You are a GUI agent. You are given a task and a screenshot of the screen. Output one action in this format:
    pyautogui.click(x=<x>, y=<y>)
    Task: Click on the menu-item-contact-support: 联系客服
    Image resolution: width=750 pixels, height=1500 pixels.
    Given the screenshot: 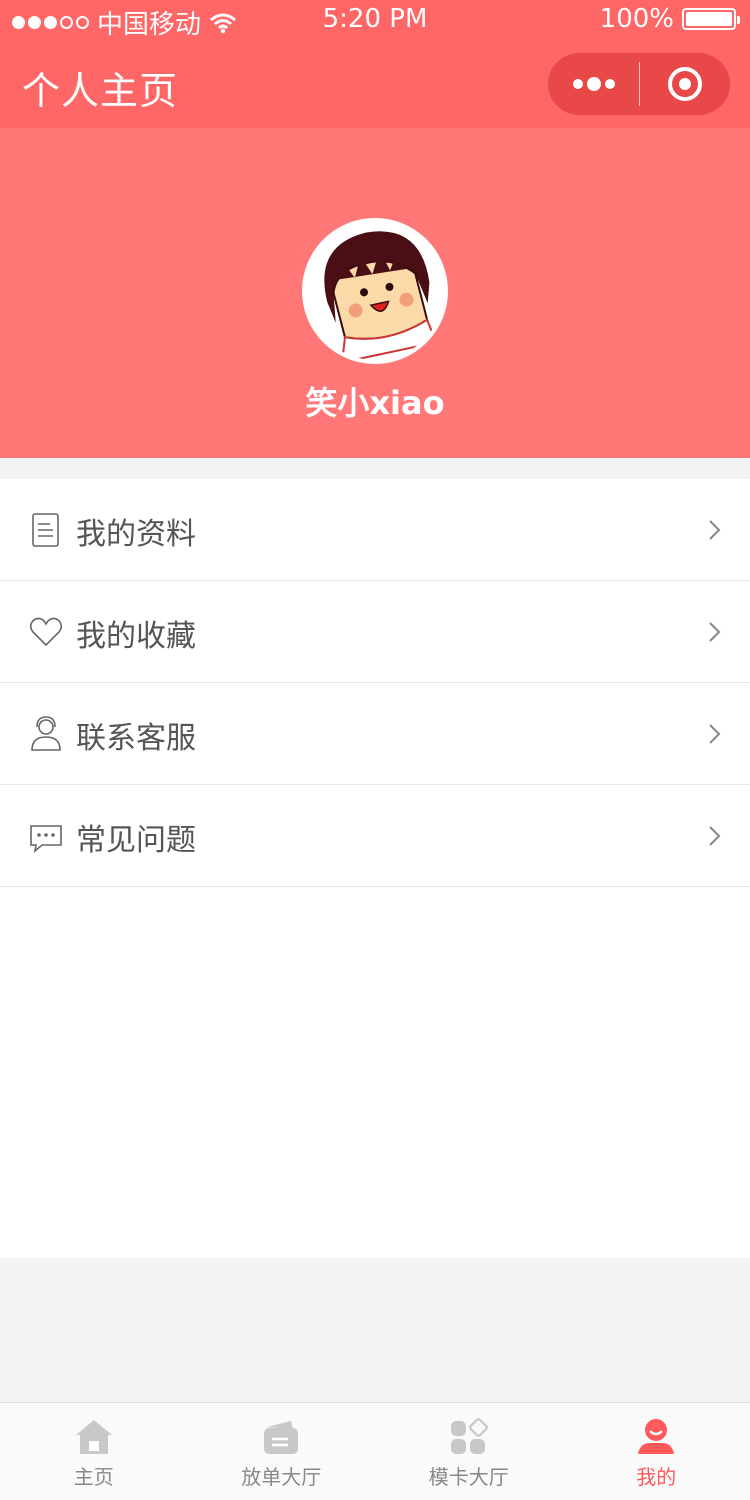 What is the action you would take?
    pyautogui.click(x=375, y=734)
    